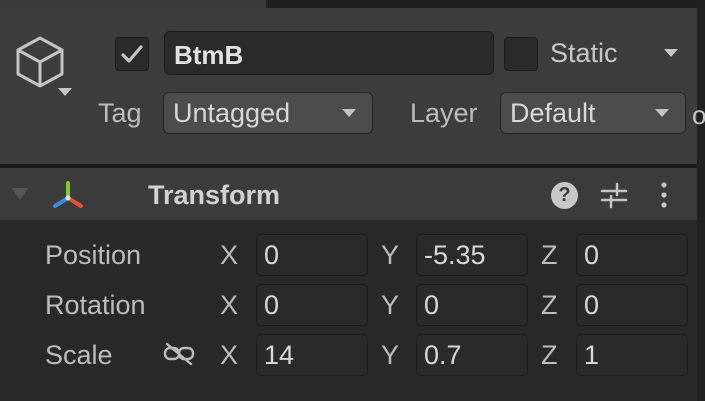 The height and width of the screenshot is (401, 705). Describe the element at coordinates (42, 65) in the screenshot. I see `cube-icon` at that location.